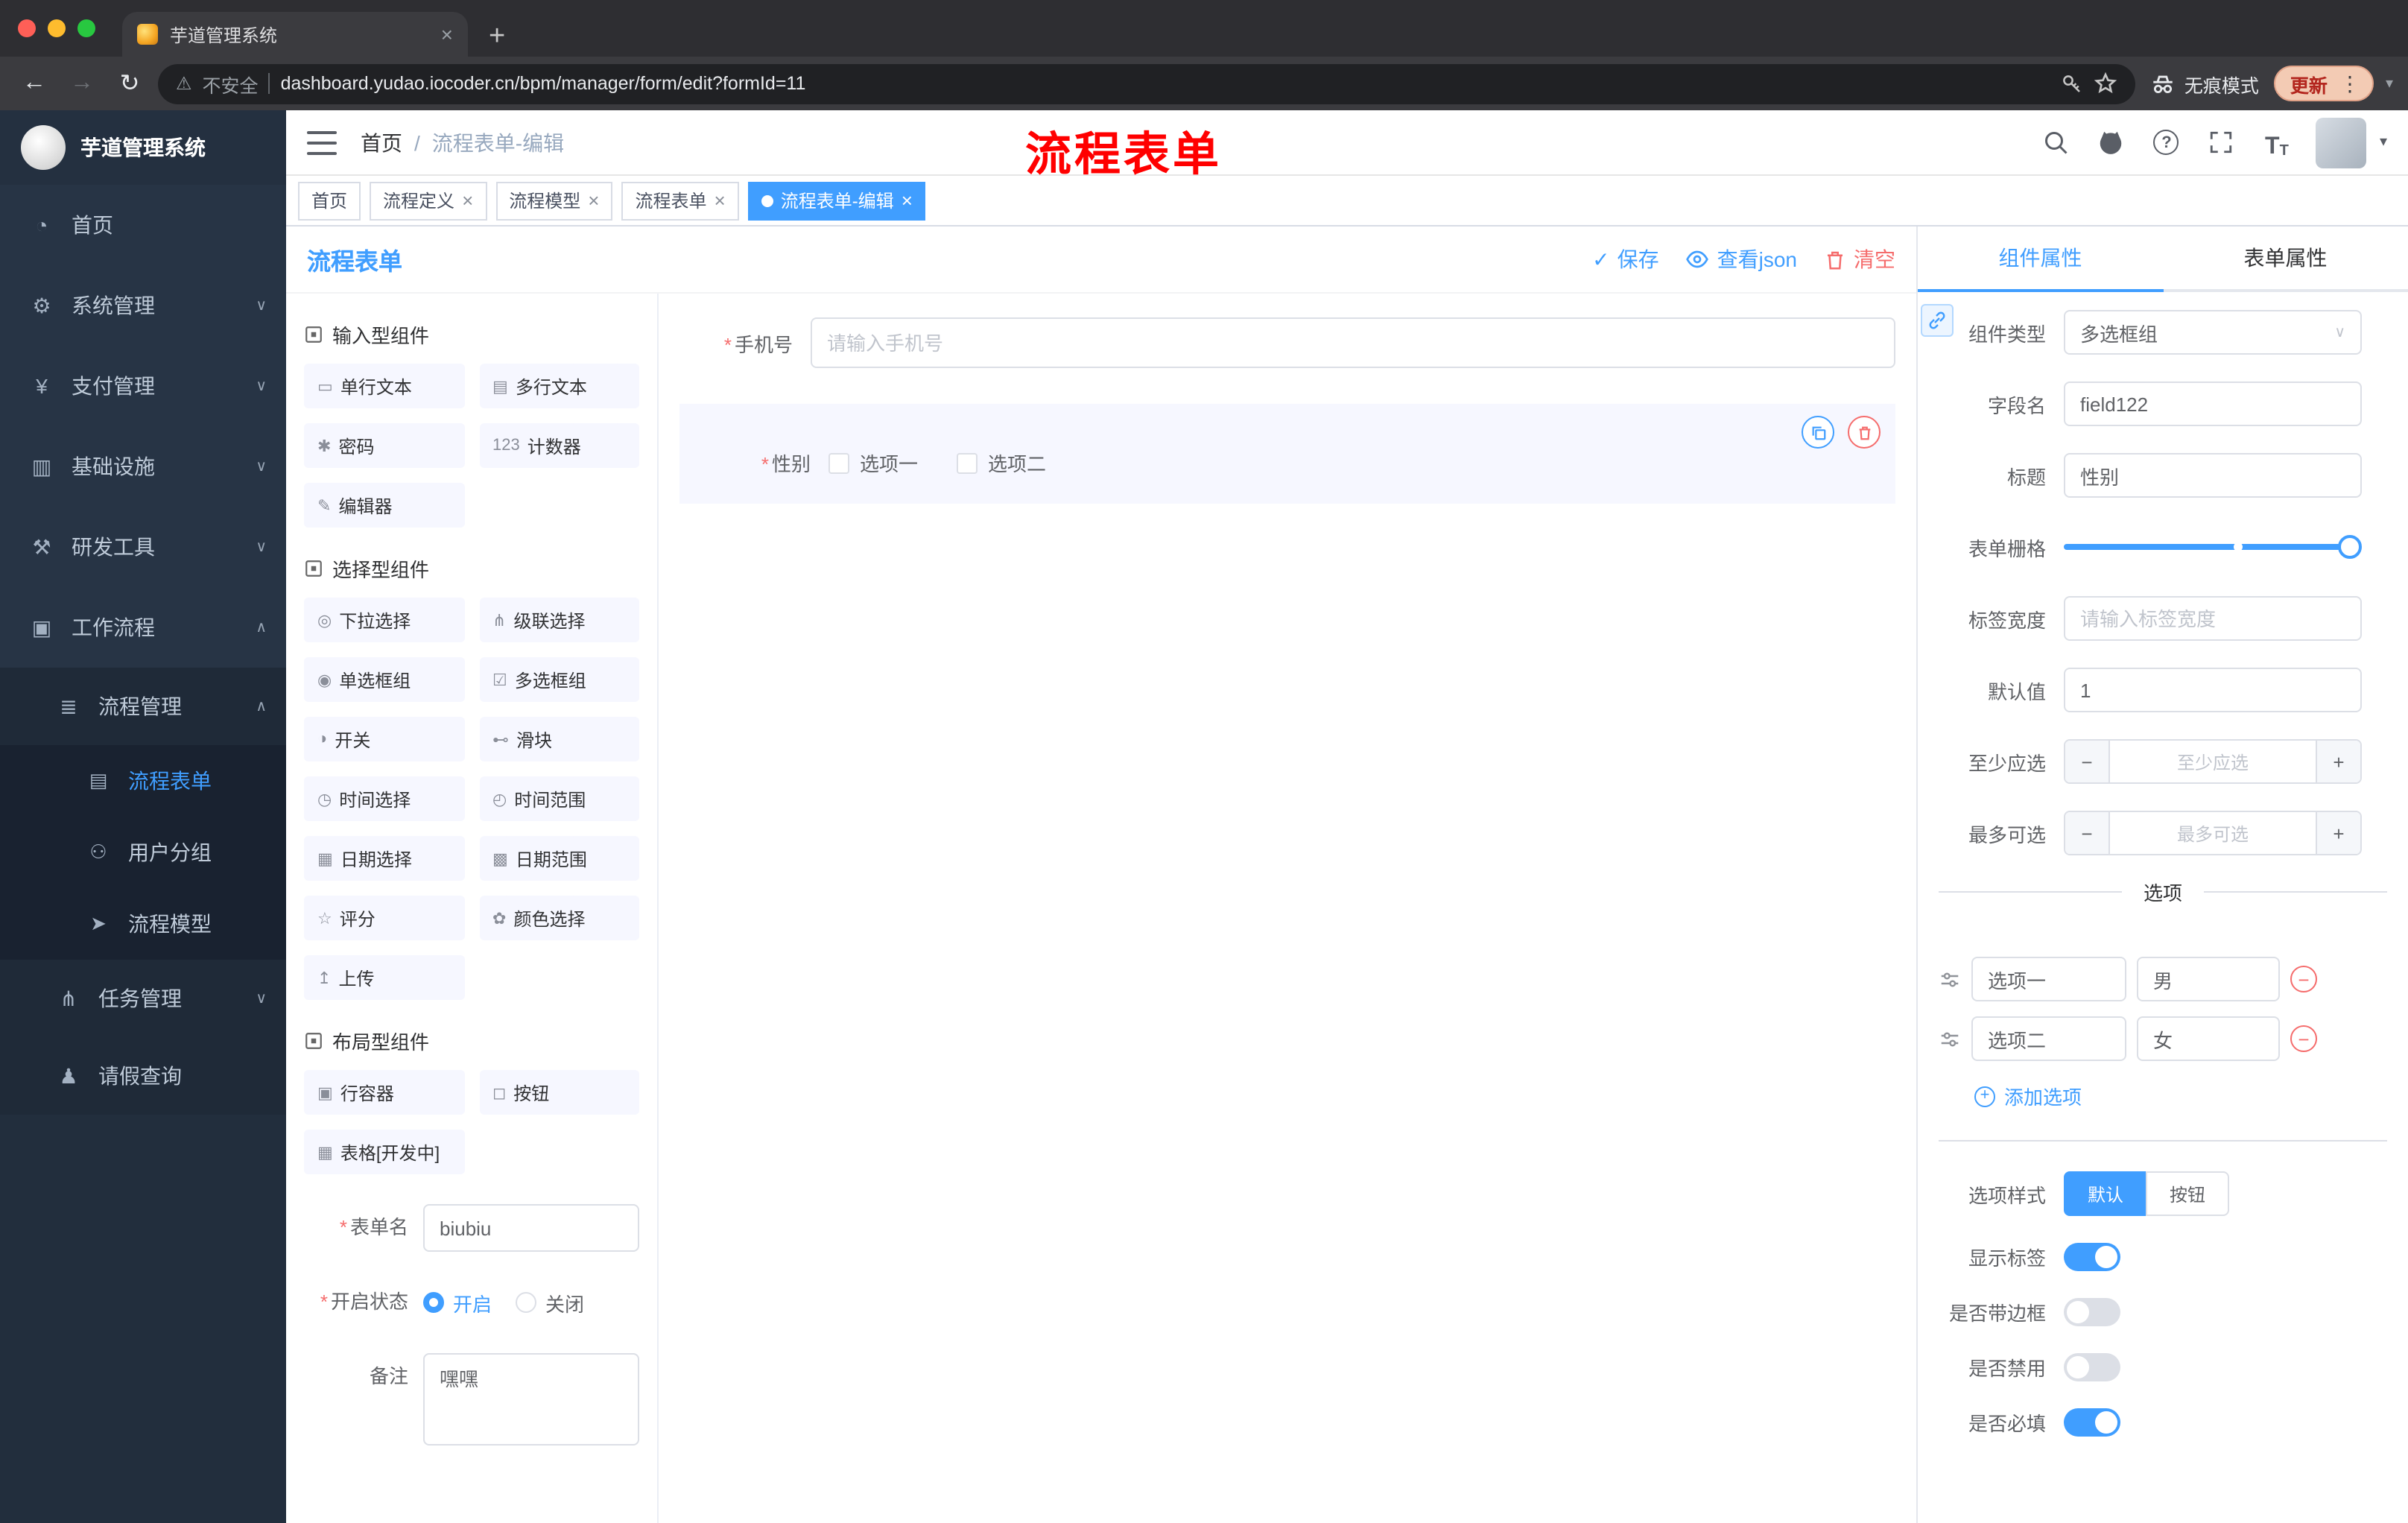 The height and width of the screenshot is (1523, 2408). What do you see at coordinates (531, 1228) in the screenshot?
I see `form-name-input` at bounding box center [531, 1228].